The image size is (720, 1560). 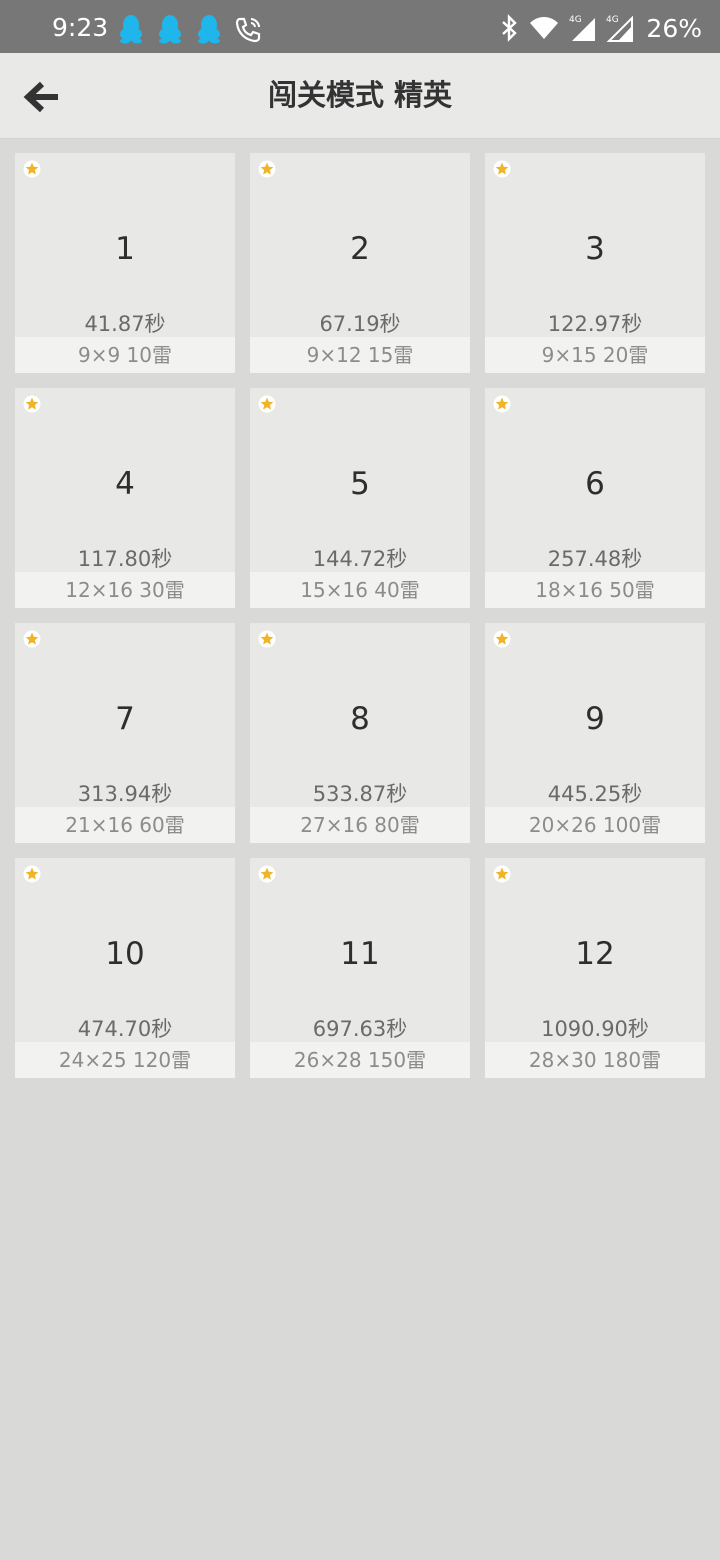 I want to click on level-number: 4, so click(x=125, y=484).